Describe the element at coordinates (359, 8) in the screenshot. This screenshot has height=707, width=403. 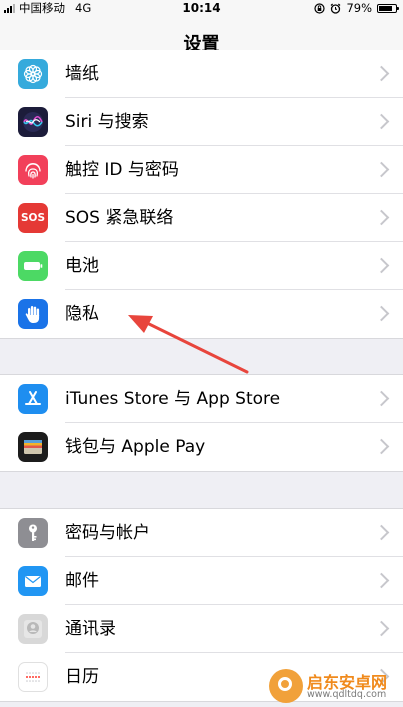
I see `battery-percent: 79%` at that location.